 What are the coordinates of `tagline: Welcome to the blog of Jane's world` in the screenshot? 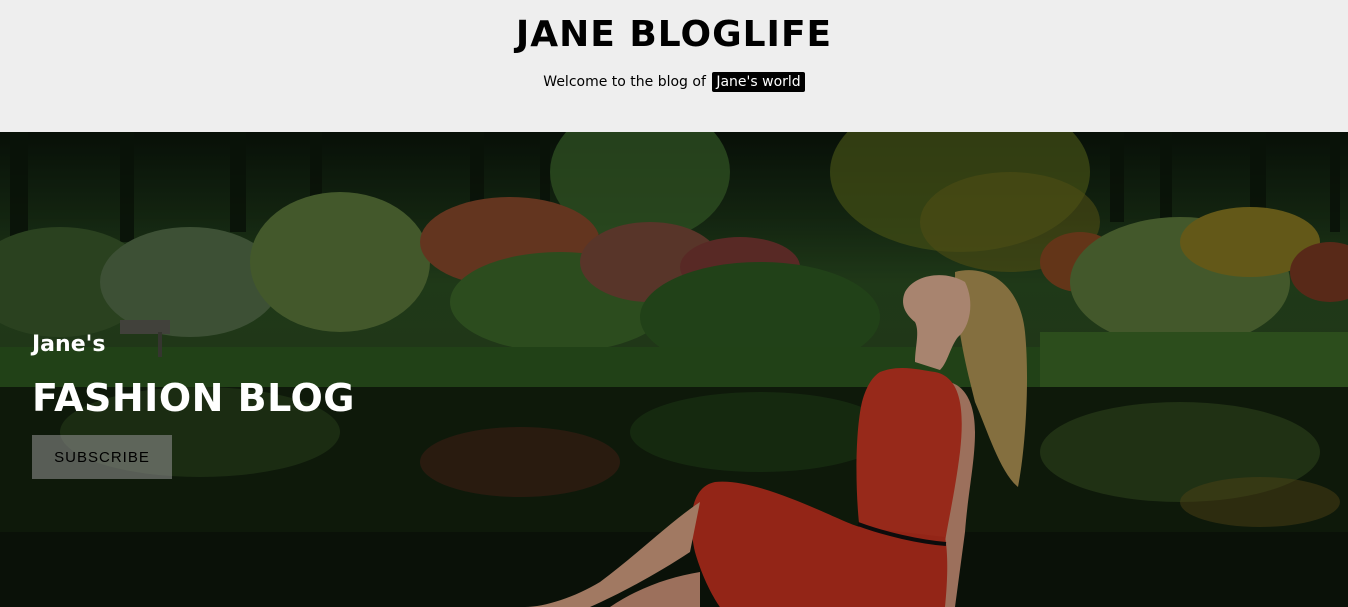 It's located at (674, 82).